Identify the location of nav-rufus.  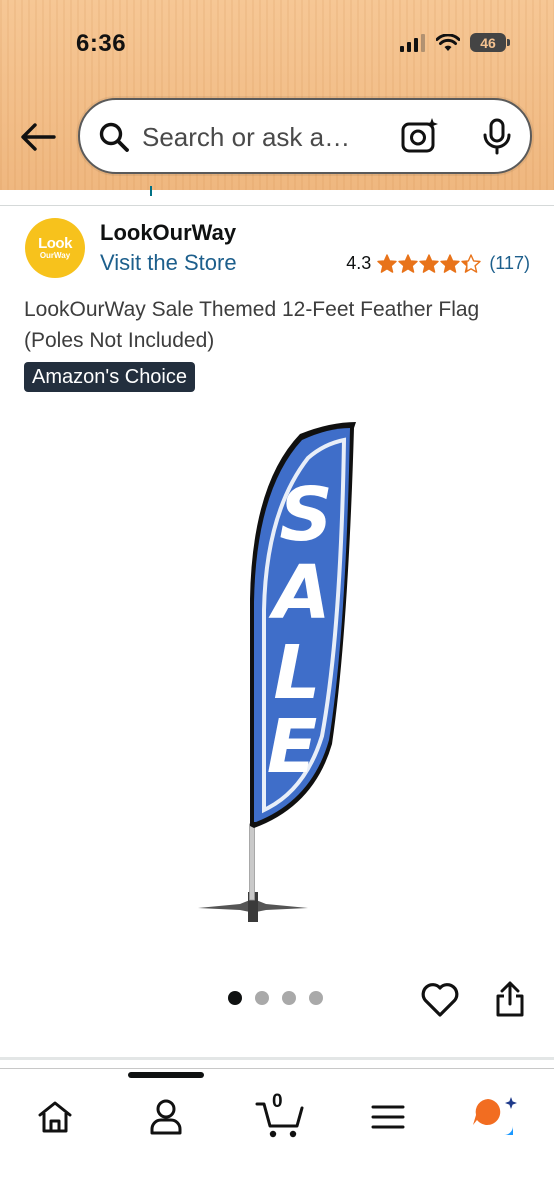
(496, 1117).